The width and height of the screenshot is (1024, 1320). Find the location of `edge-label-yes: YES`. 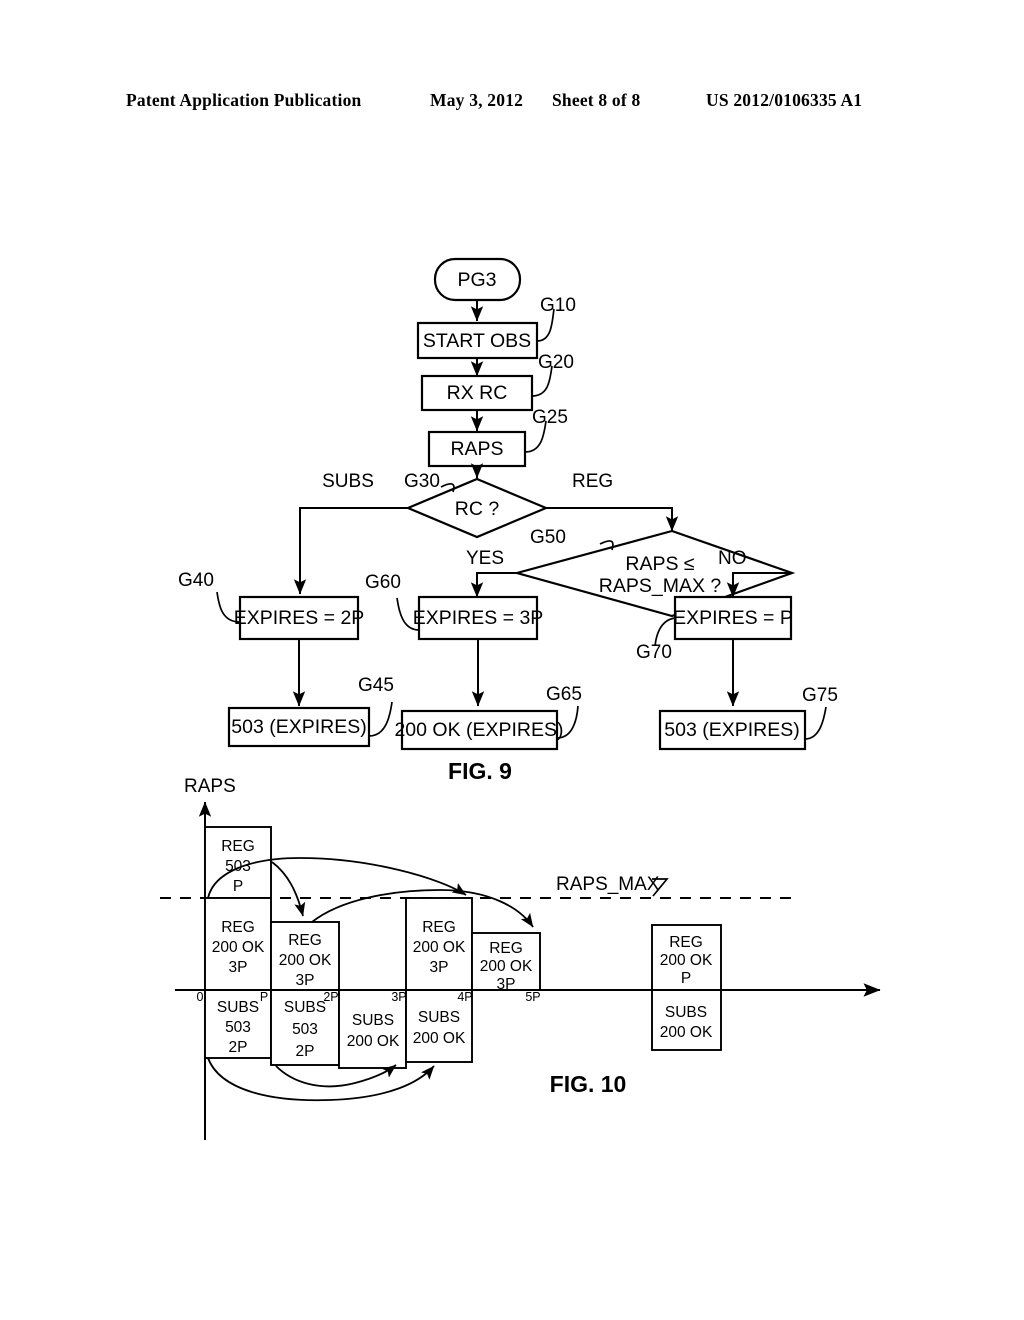

edge-label-yes: YES is located at coordinates (485, 558).